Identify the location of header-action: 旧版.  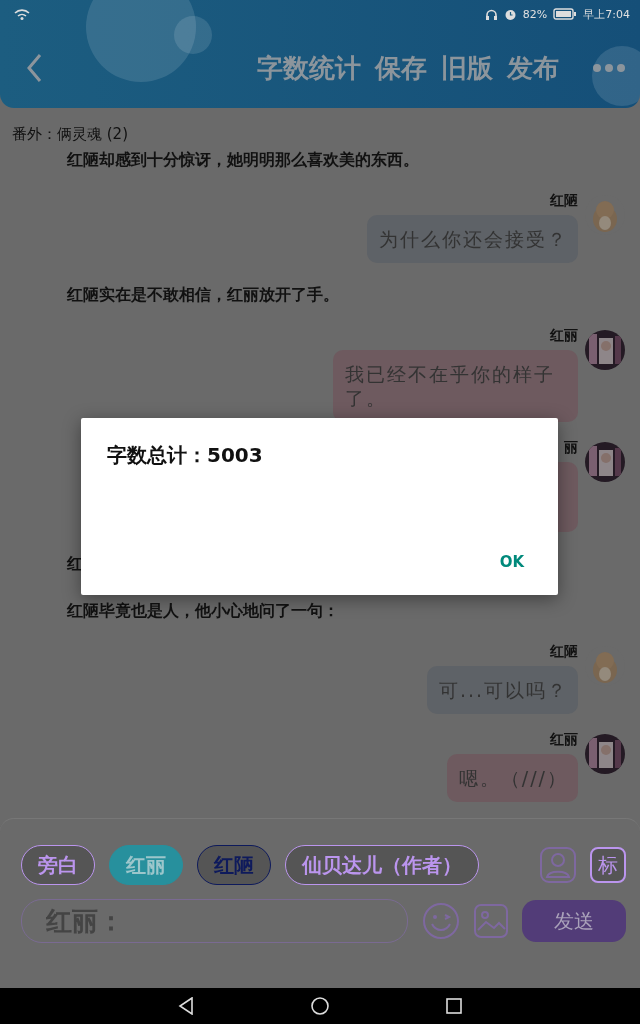
(467, 68).